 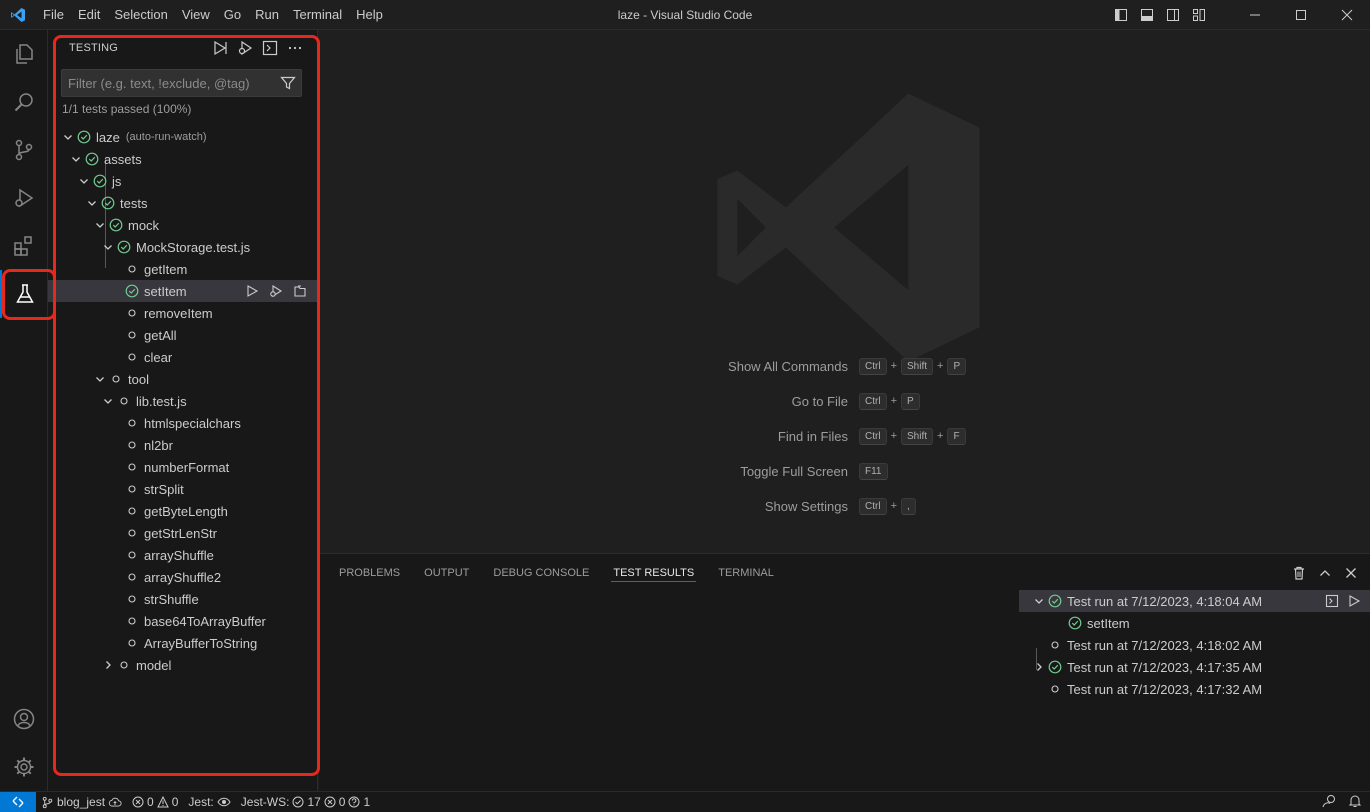 I want to click on open-output-icon, so click(x=1332, y=601).